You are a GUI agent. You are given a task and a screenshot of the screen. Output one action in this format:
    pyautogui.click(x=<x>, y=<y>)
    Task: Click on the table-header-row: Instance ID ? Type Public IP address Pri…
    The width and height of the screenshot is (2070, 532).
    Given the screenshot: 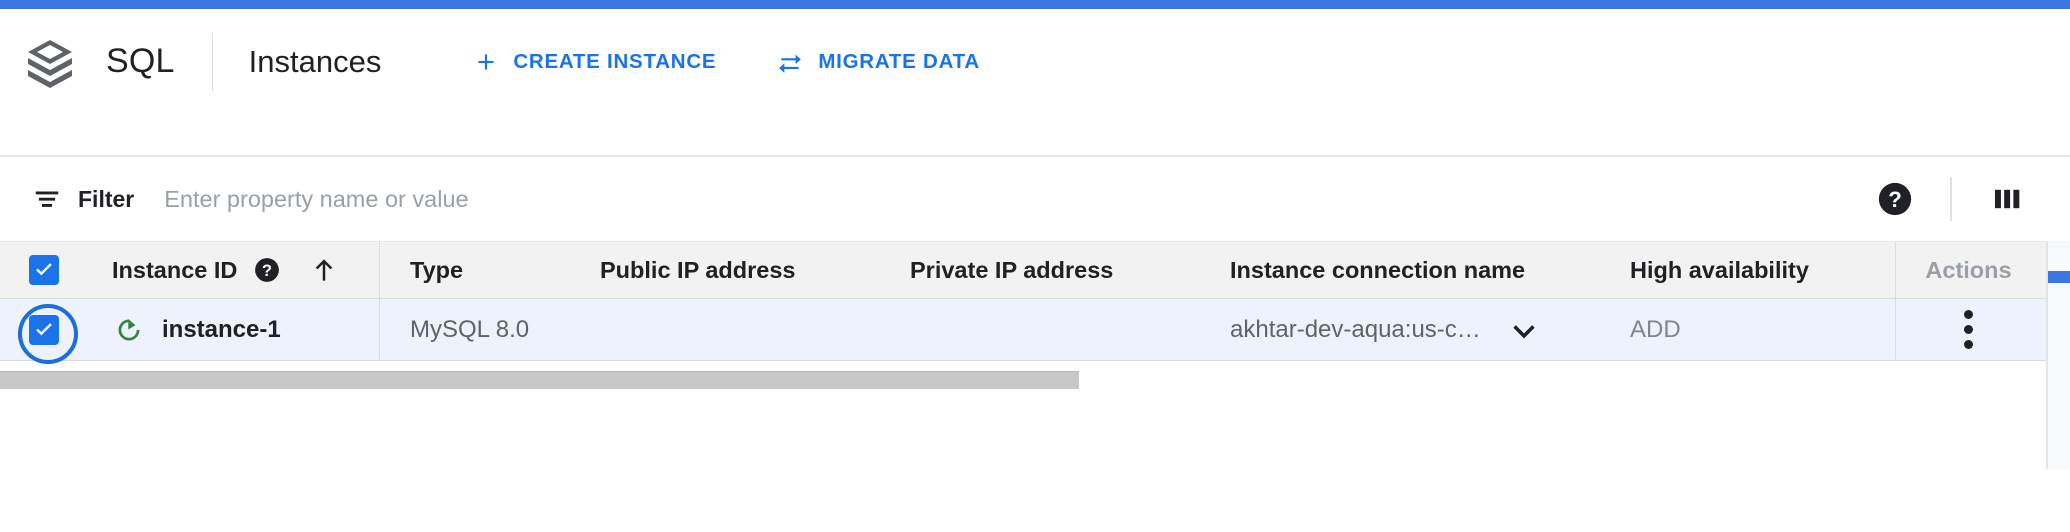 What is the action you would take?
    pyautogui.click(x=1023, y=270)
    